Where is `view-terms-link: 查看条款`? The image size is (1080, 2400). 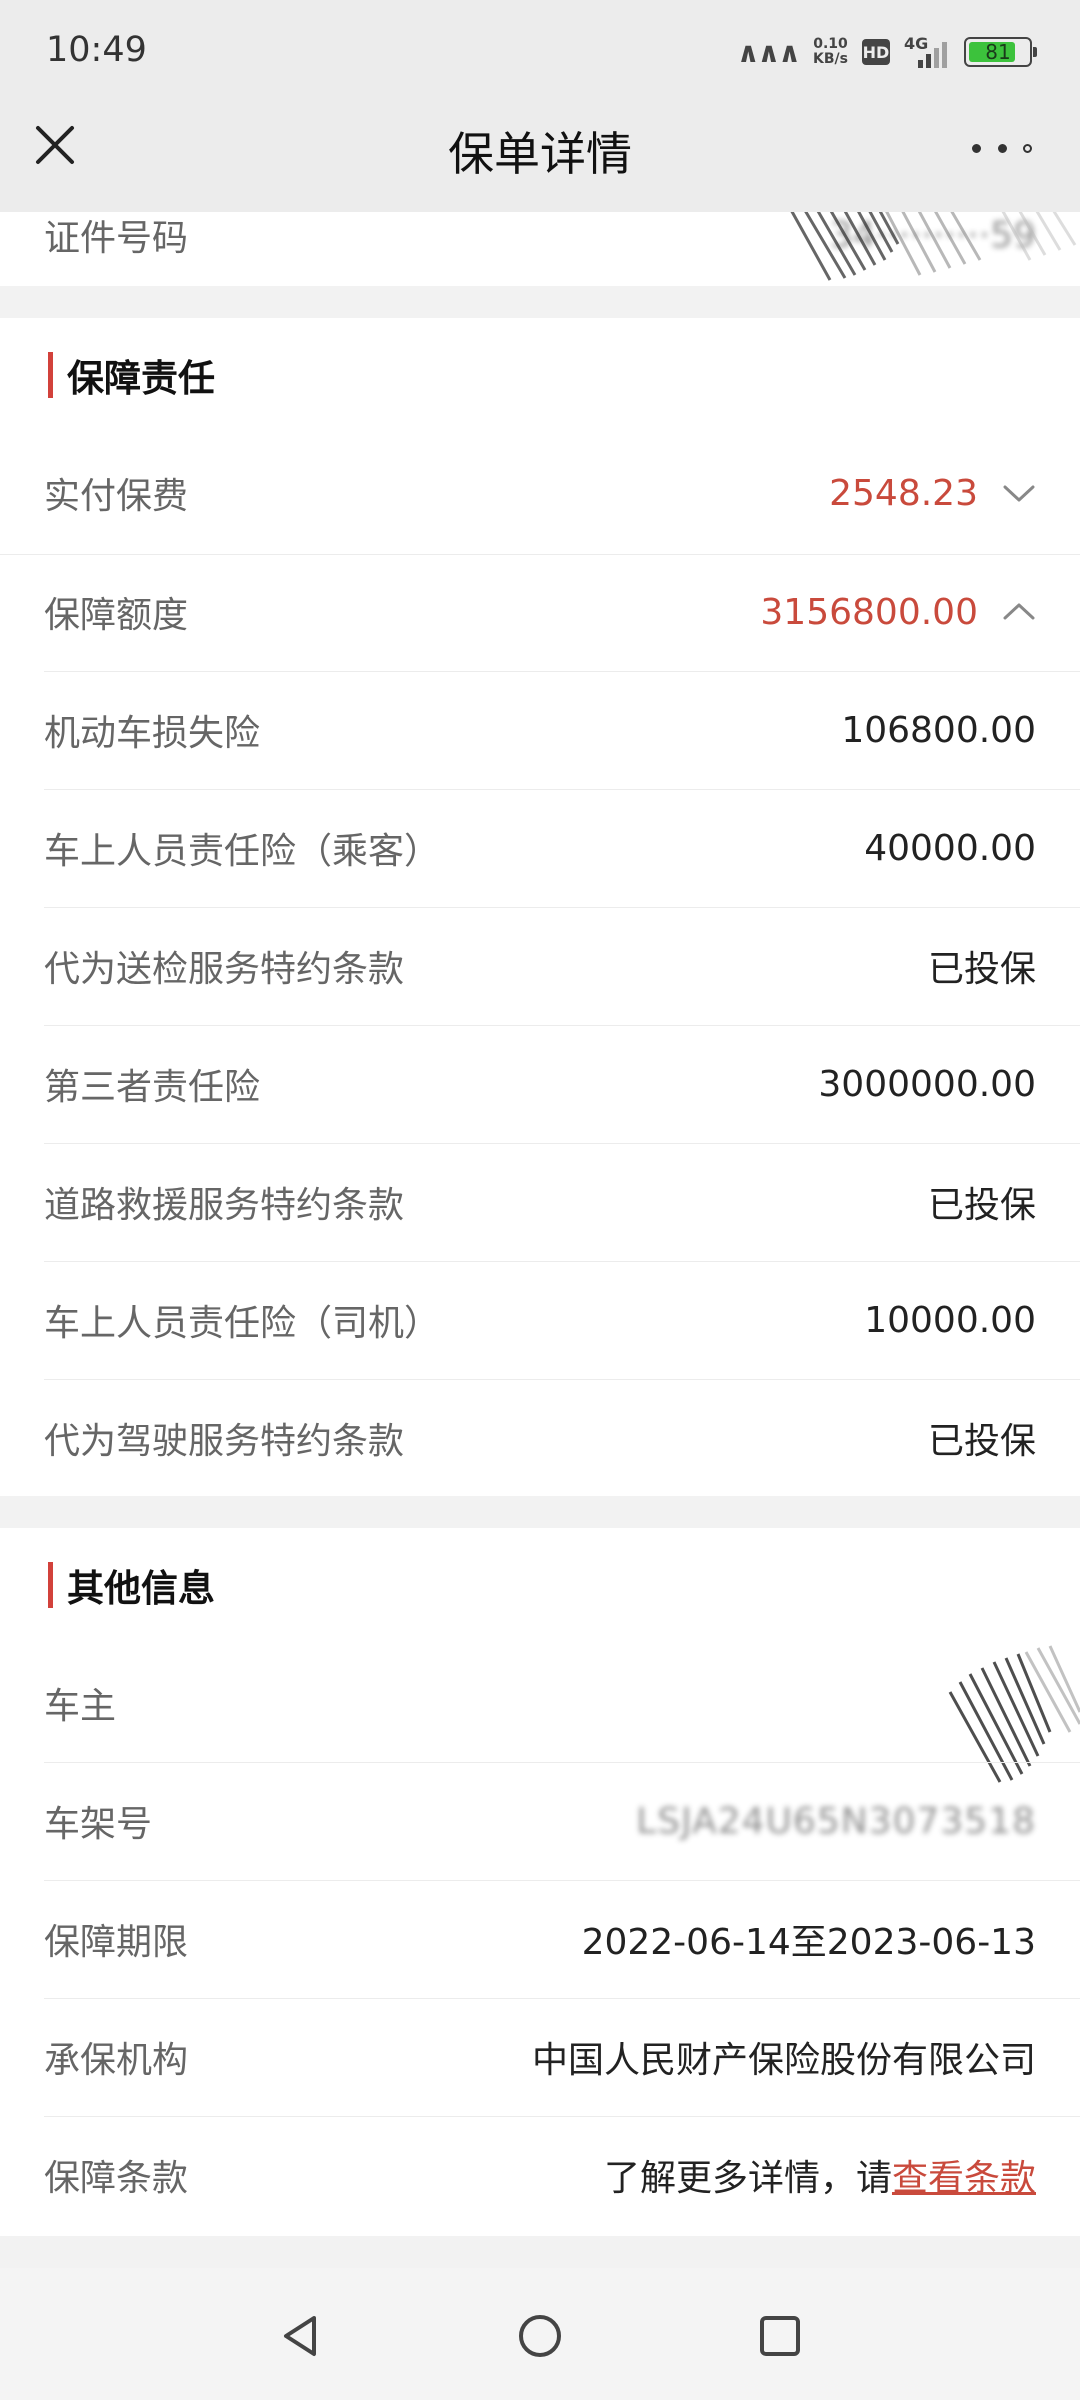 view-terms-link: 查看条款 is located at coordinates (964, 2175).